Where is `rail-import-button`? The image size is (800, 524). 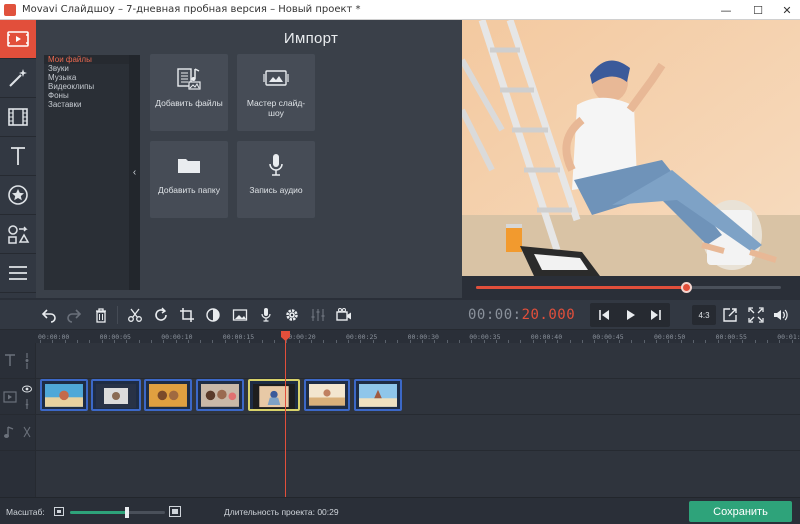 rail-import-button is located at coordinates (18, 39).